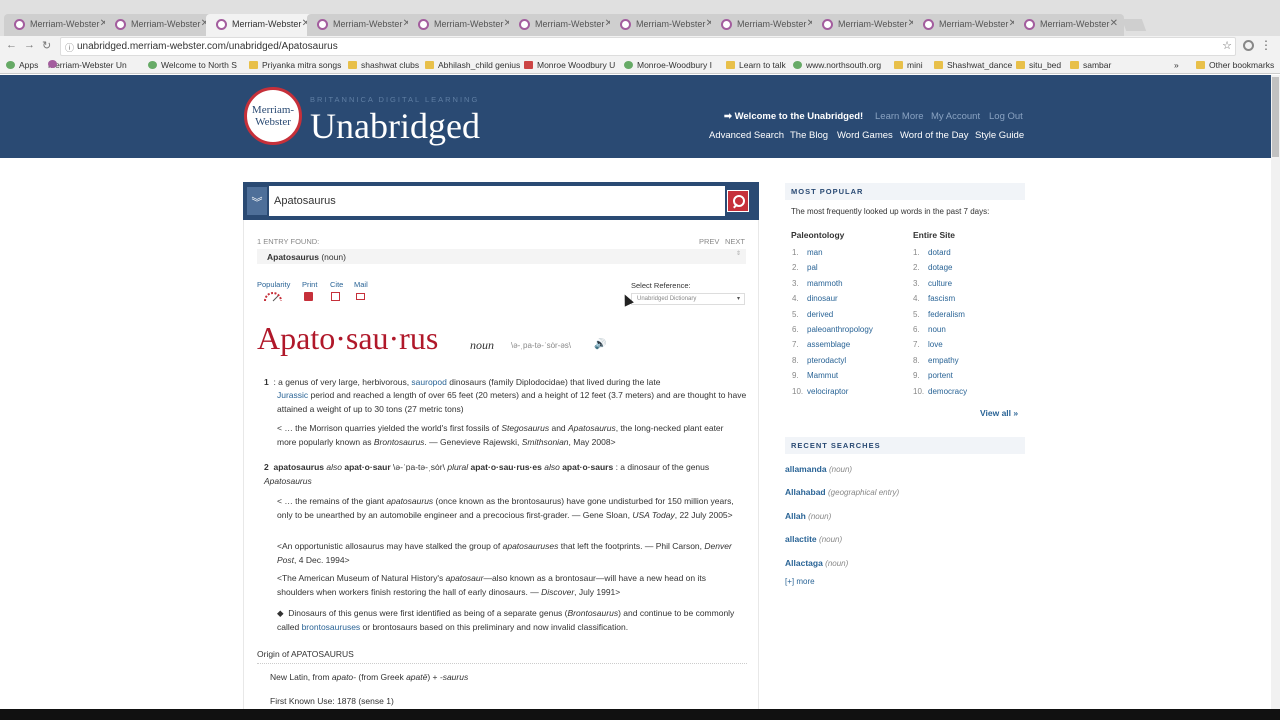  Describe the element at coordinates (756, 65) in the screenshot. I see `bookmark-item: Learn to talk` at that location.